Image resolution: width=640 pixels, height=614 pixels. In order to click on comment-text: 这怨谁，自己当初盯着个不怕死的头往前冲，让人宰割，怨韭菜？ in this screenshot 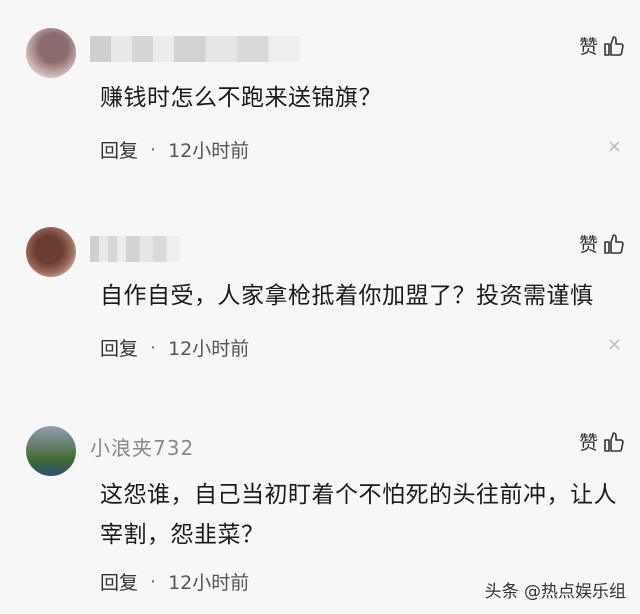, I will do `click(358, 515)`.